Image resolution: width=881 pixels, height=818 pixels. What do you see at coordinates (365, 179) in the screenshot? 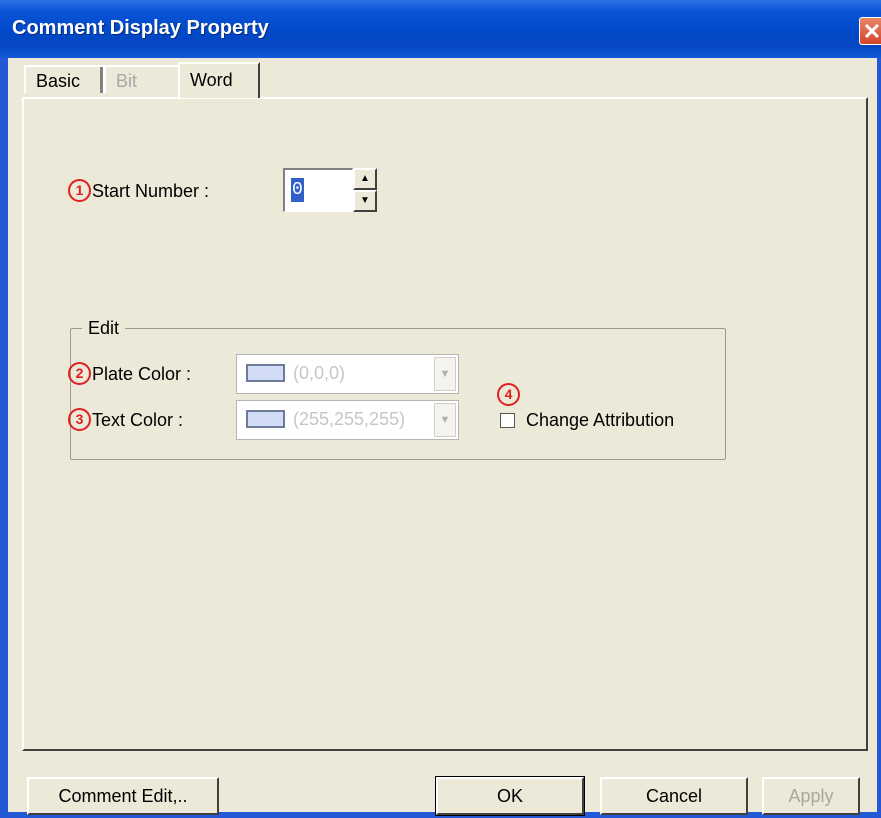
I see `spin-up-button: ▲` at bounding box center [365, 179].